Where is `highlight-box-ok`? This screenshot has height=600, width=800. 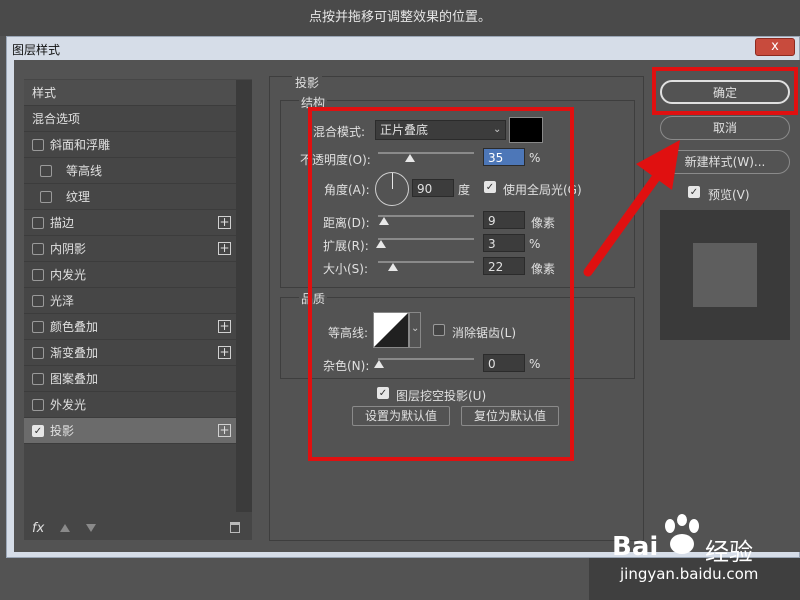 highlight-box-ok is located at coordinates (725, 91).